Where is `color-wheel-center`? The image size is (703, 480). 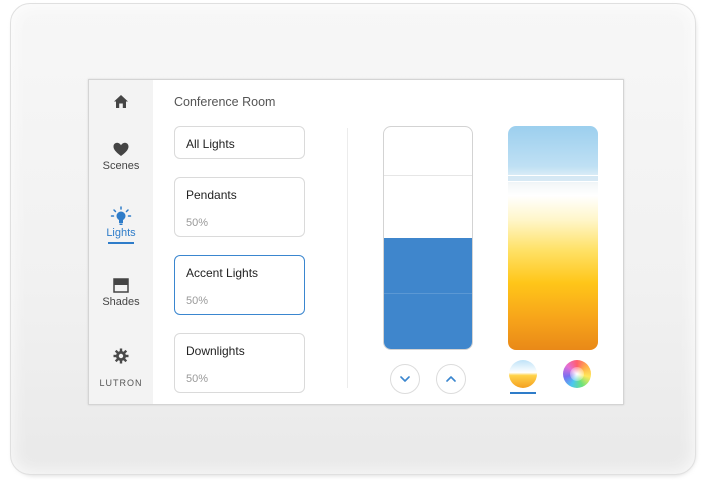
color-wheel-center is located at coordinates (577, 374).